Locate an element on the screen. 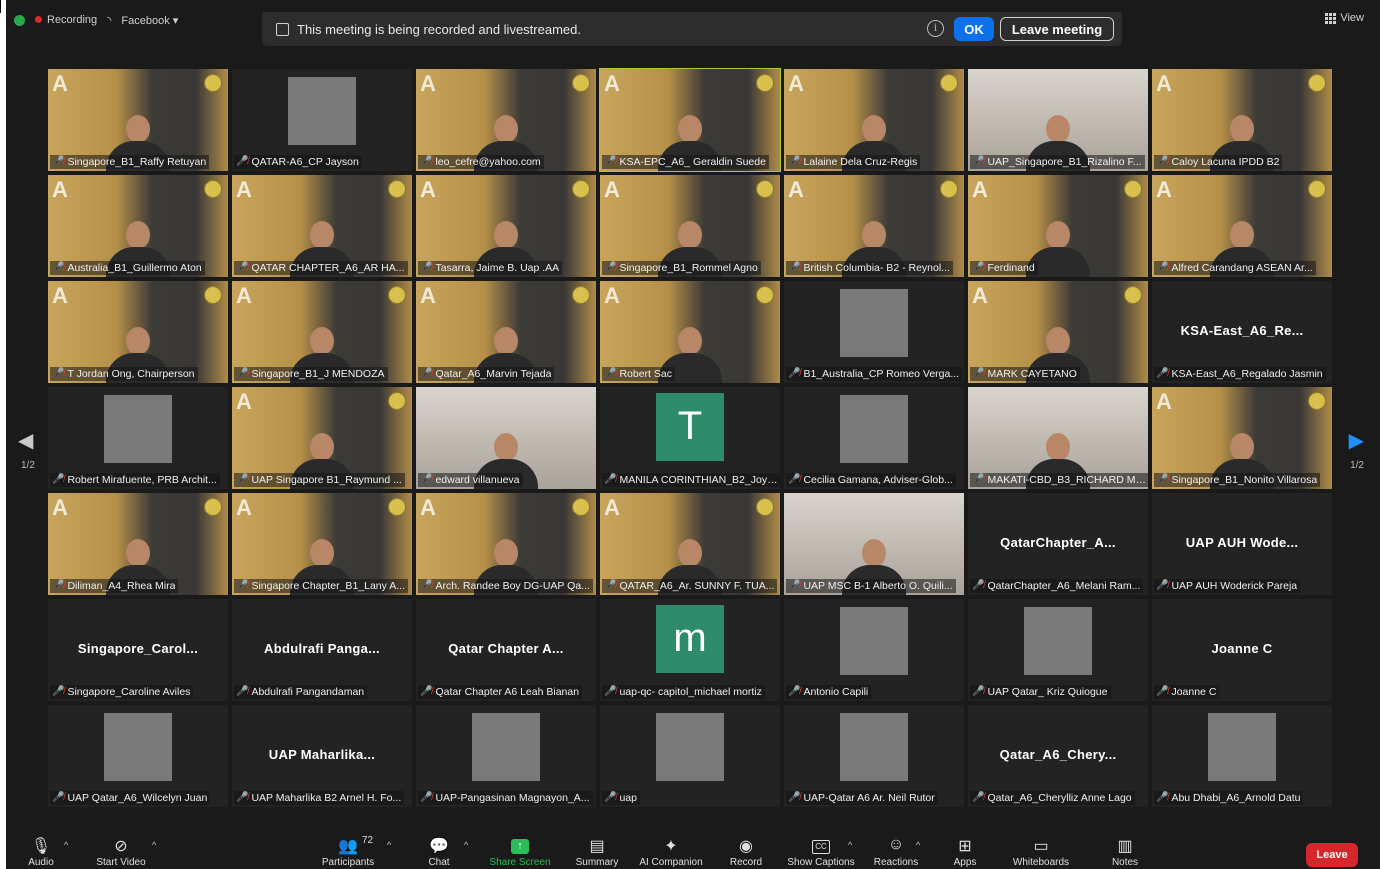 This screenshot has height=869, width=1386. livestream-label: Facebook ▾ is located at coordinates (149, 20).